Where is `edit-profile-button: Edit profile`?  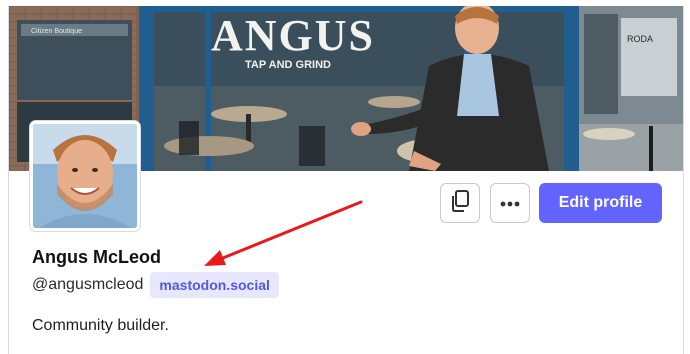
edit-profile-button: Edit profile is located at coordinates (600, 203).